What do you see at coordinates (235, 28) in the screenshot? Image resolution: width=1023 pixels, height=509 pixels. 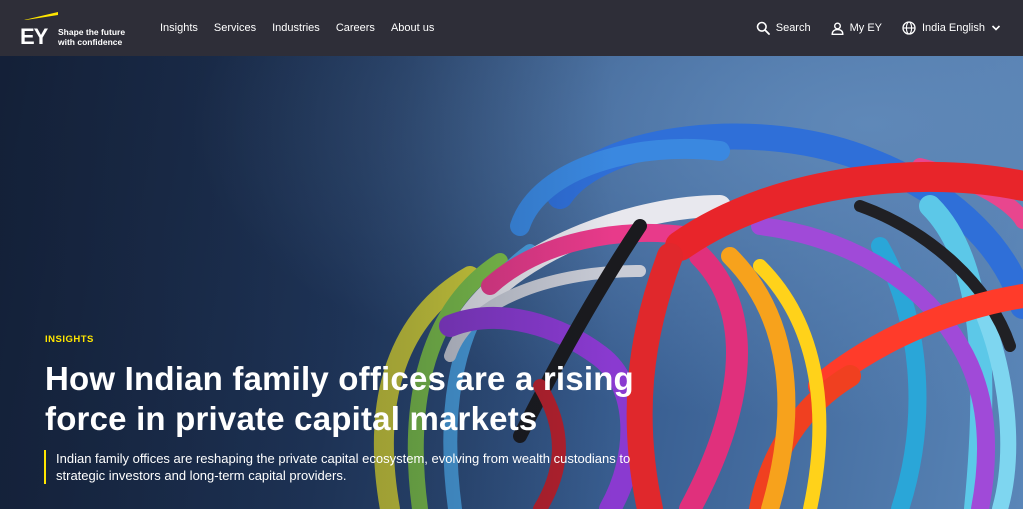 I see `nav-item-services: Services` at bounding box center [235, 28].